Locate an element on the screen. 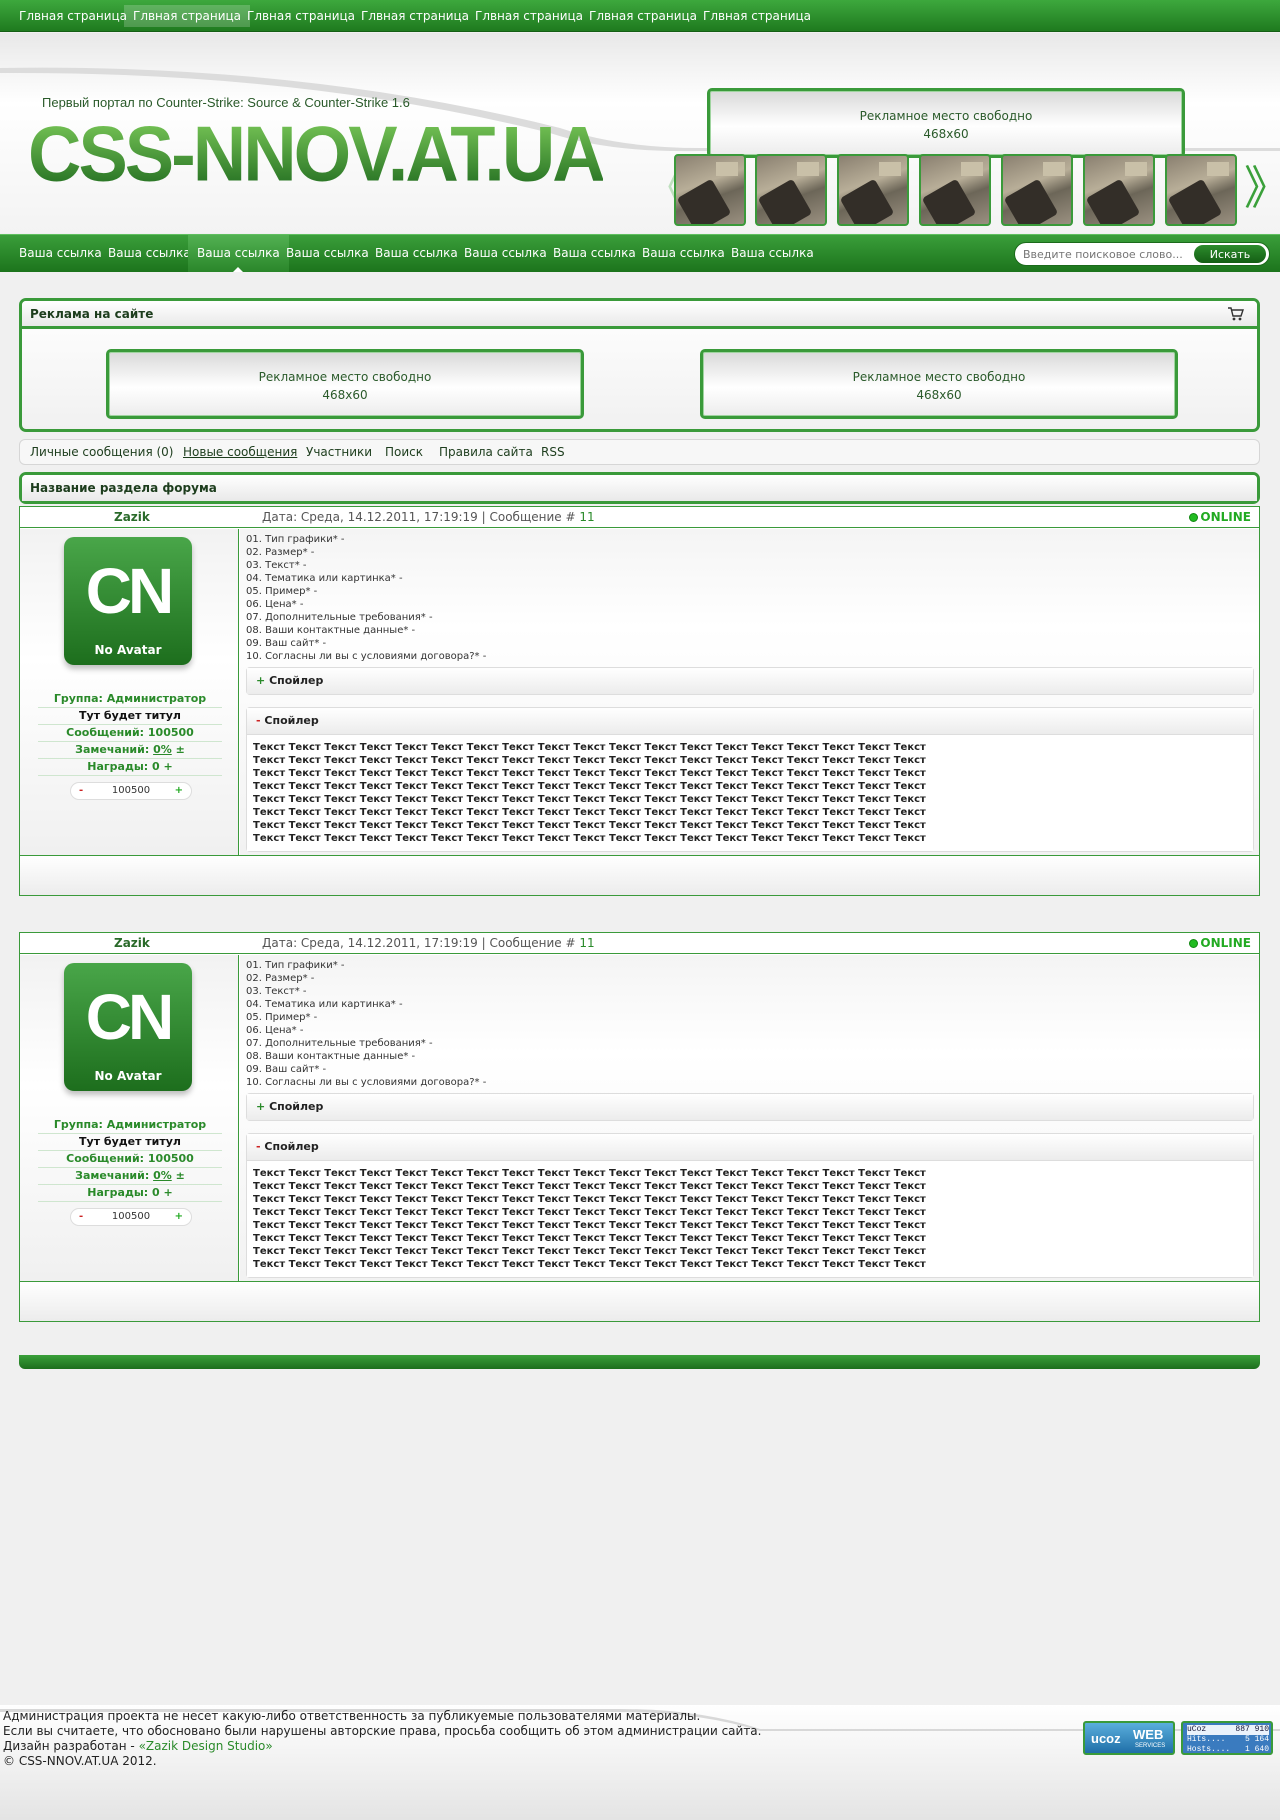  rules-link: Правила сайта is located at coordinates (486, 452).